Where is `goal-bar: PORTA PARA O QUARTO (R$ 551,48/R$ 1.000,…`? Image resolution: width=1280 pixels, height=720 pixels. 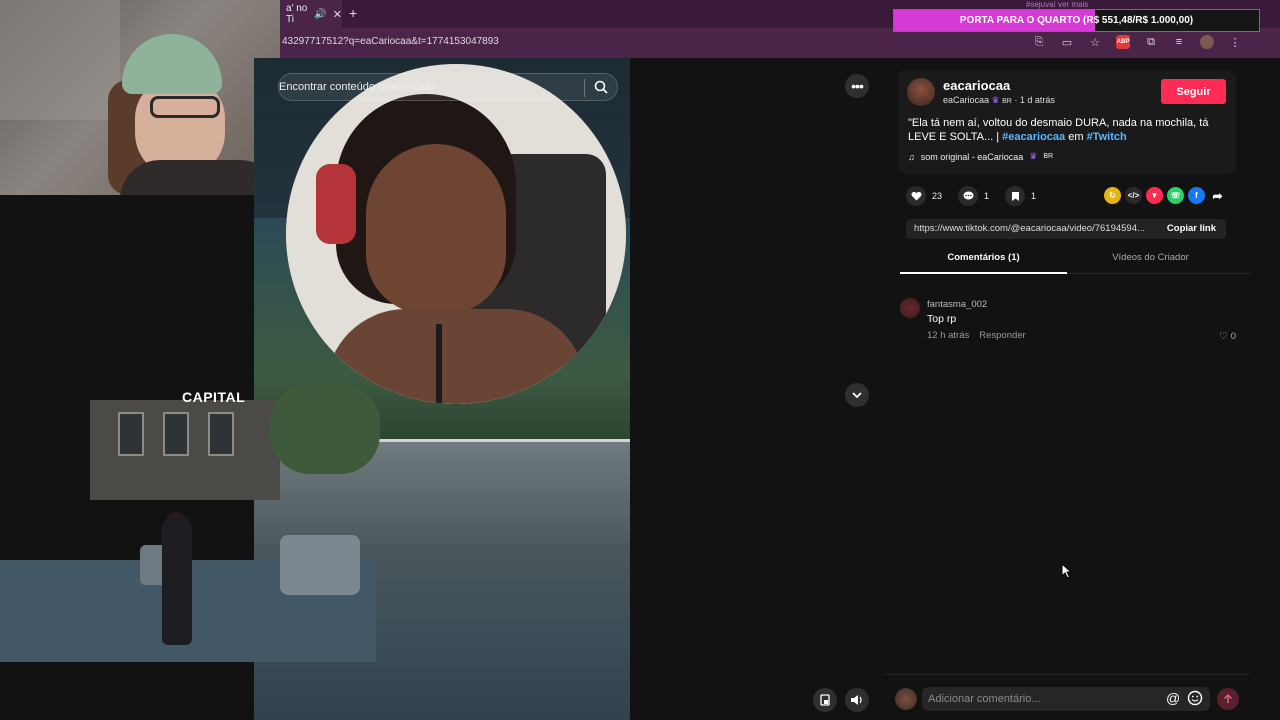
goal-bar: PORTA PARA O QUARTO (R$ 551,48/R$ 1.000,… is located at coordinates (1076, 20).